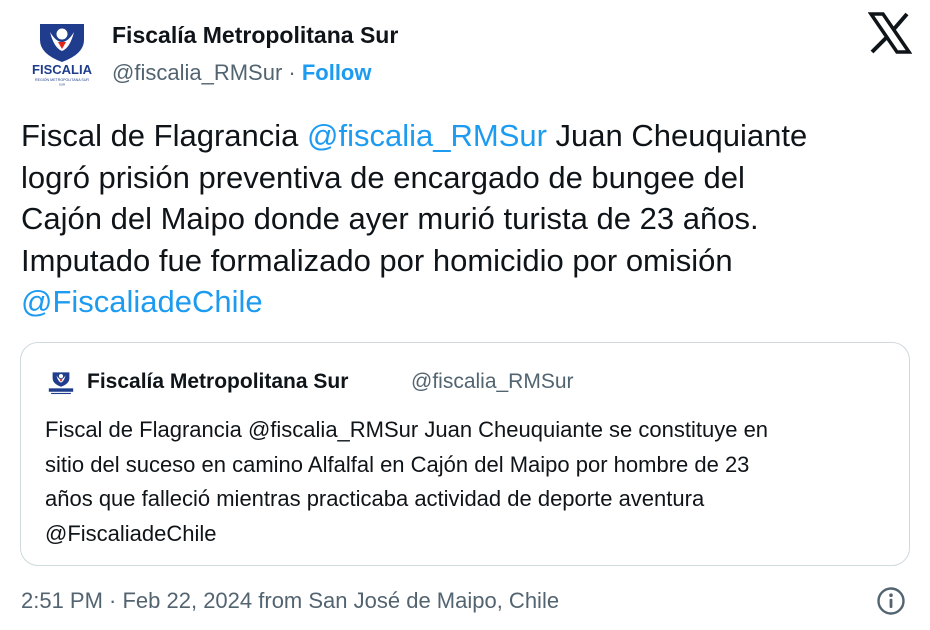 This screenshot has height=630, width=930. What do you see at coordinates (677, 135) in the screenshot?
I see `tweet-line-text: Juan Cheuquiante` at bounding box center [677, 135].